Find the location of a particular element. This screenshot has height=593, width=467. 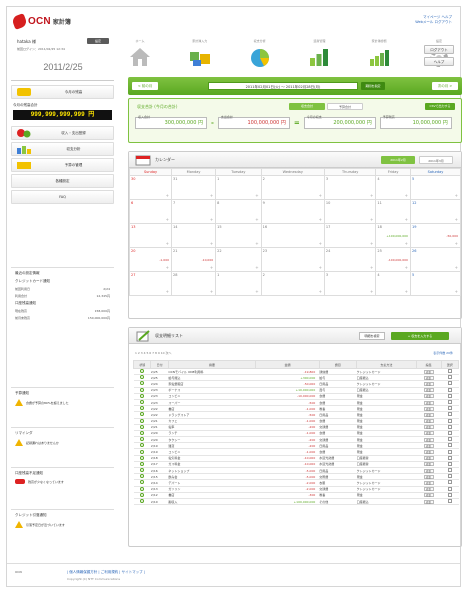

inout-button: 収入・支出登録 is located at coordinates (62, 133).